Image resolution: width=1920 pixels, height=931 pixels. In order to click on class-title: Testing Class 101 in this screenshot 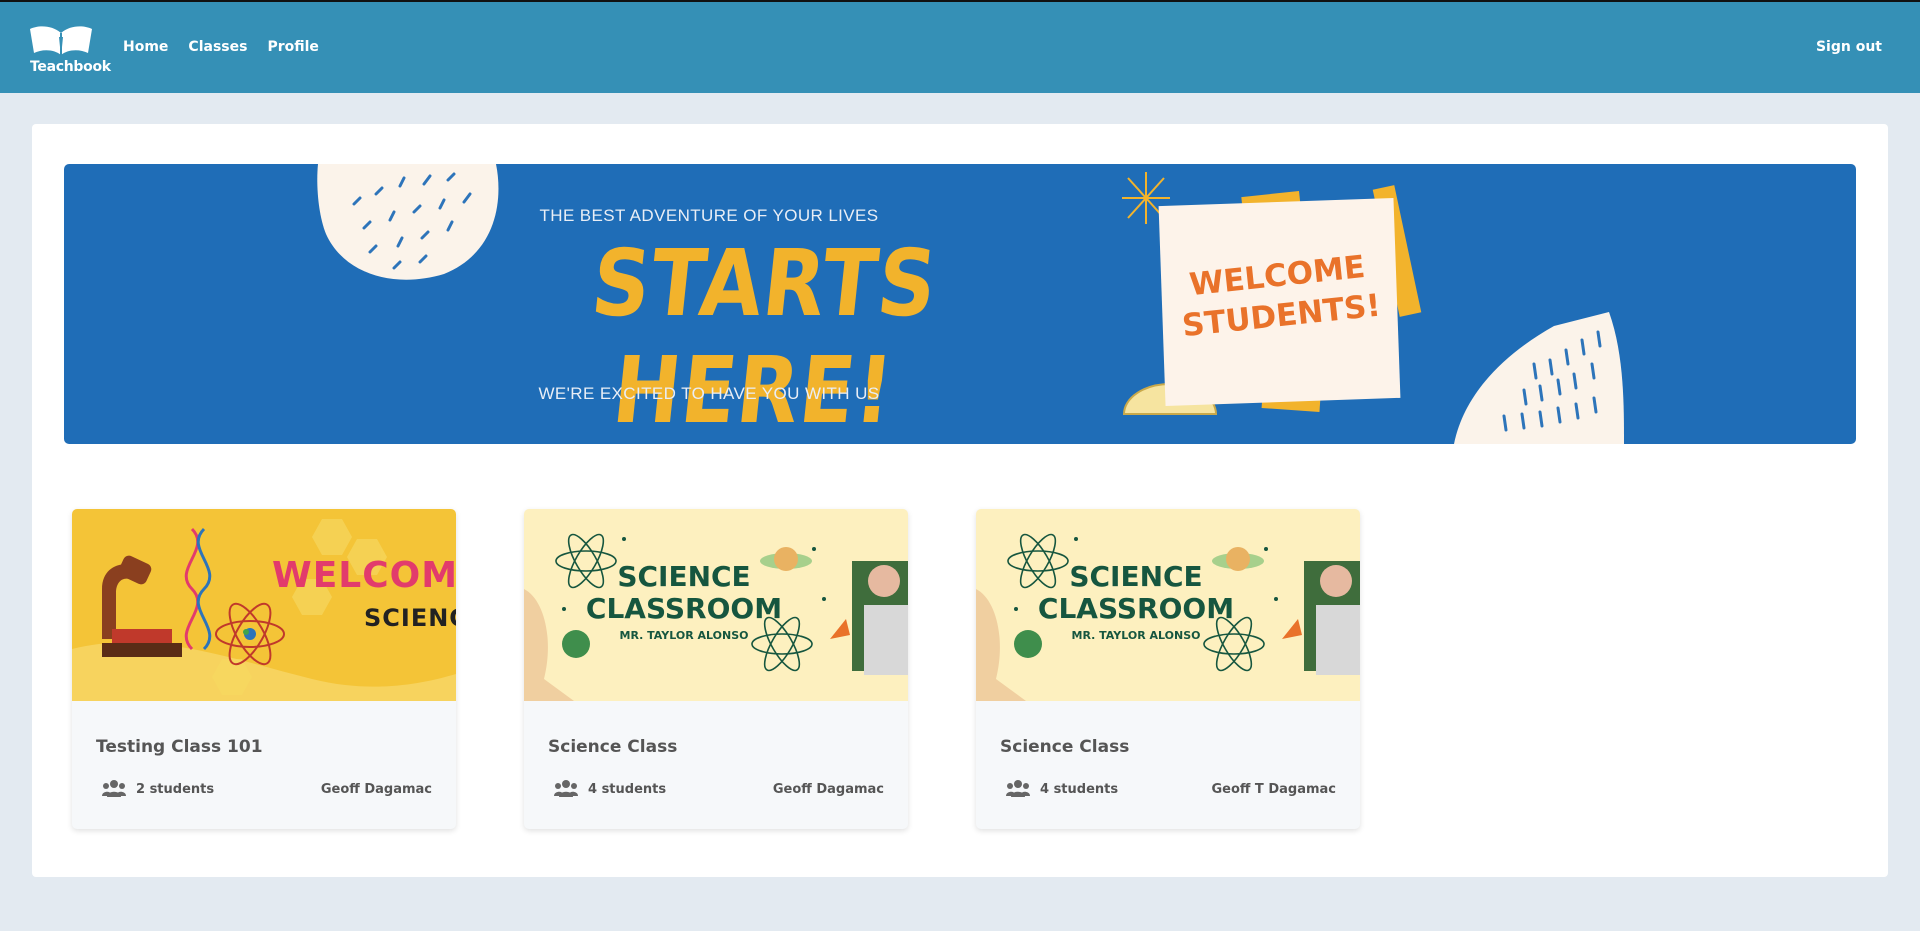, I will do `click(179, 747)`.